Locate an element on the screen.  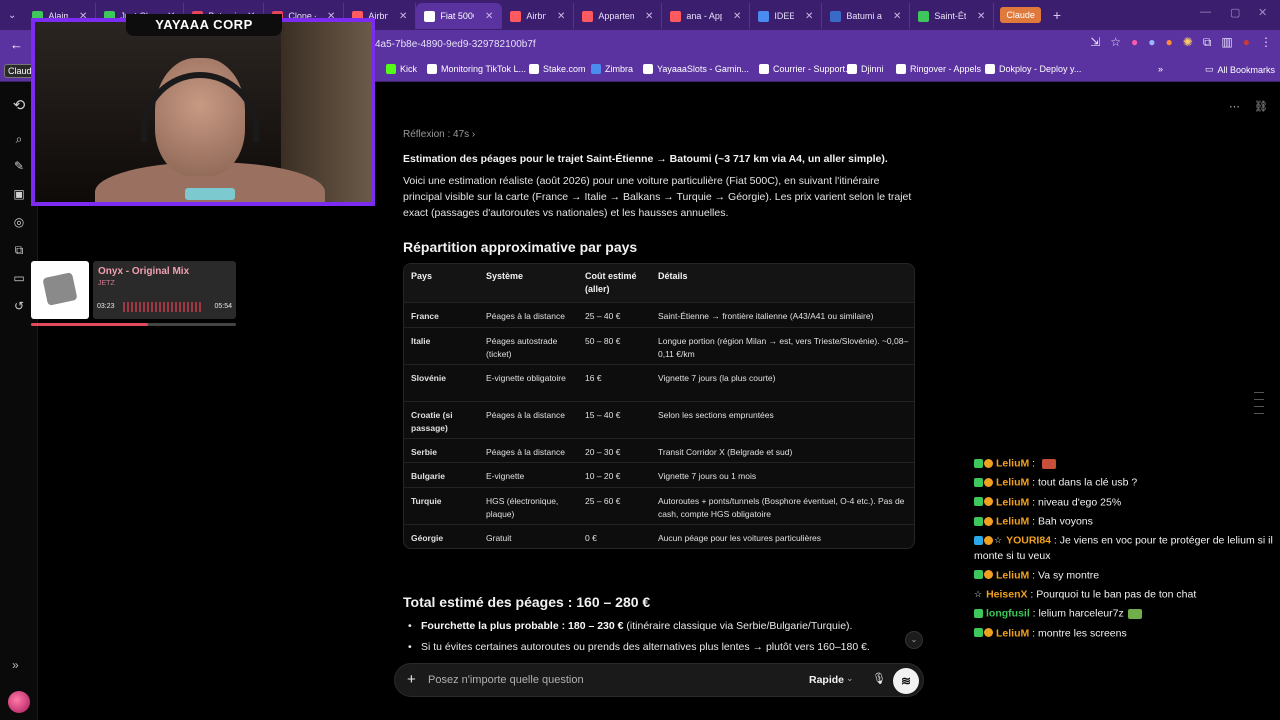
attach-plus-icon: + is located at coordinates (411, 679).